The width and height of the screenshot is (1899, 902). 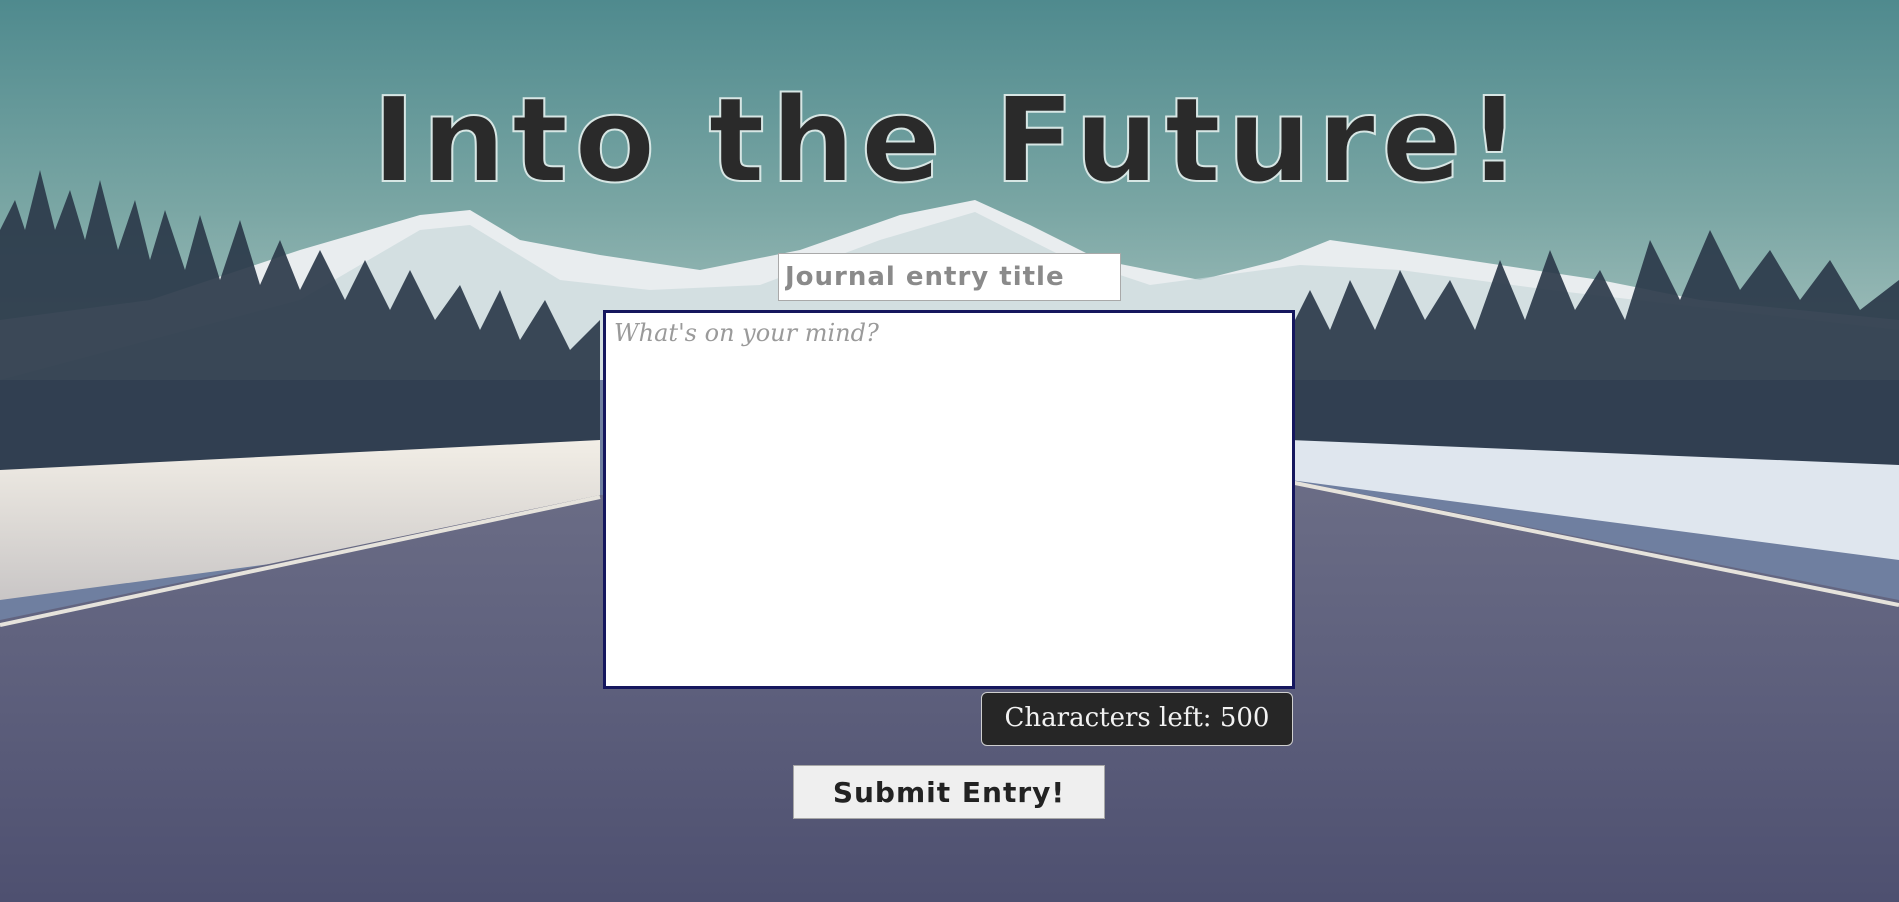 I want to click on submit-entry-button: Submit Entry!, so click(x=949, y=792).